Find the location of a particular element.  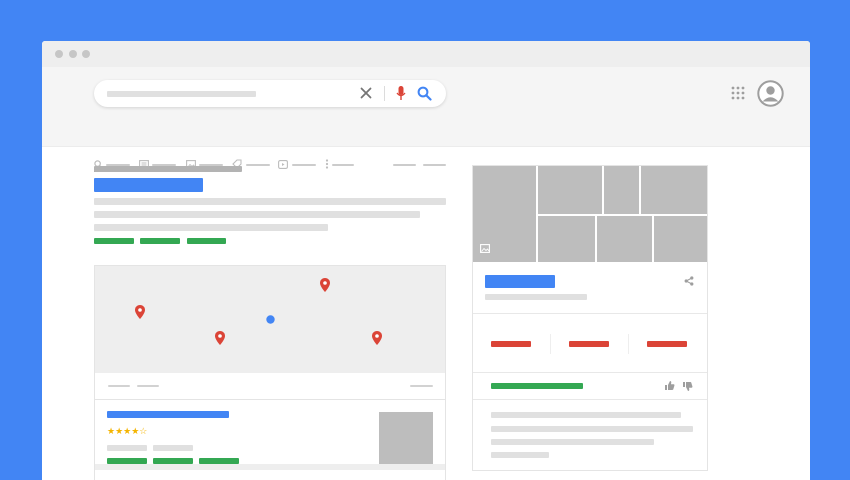

map-filter-row is located at coordinates (270, 386).